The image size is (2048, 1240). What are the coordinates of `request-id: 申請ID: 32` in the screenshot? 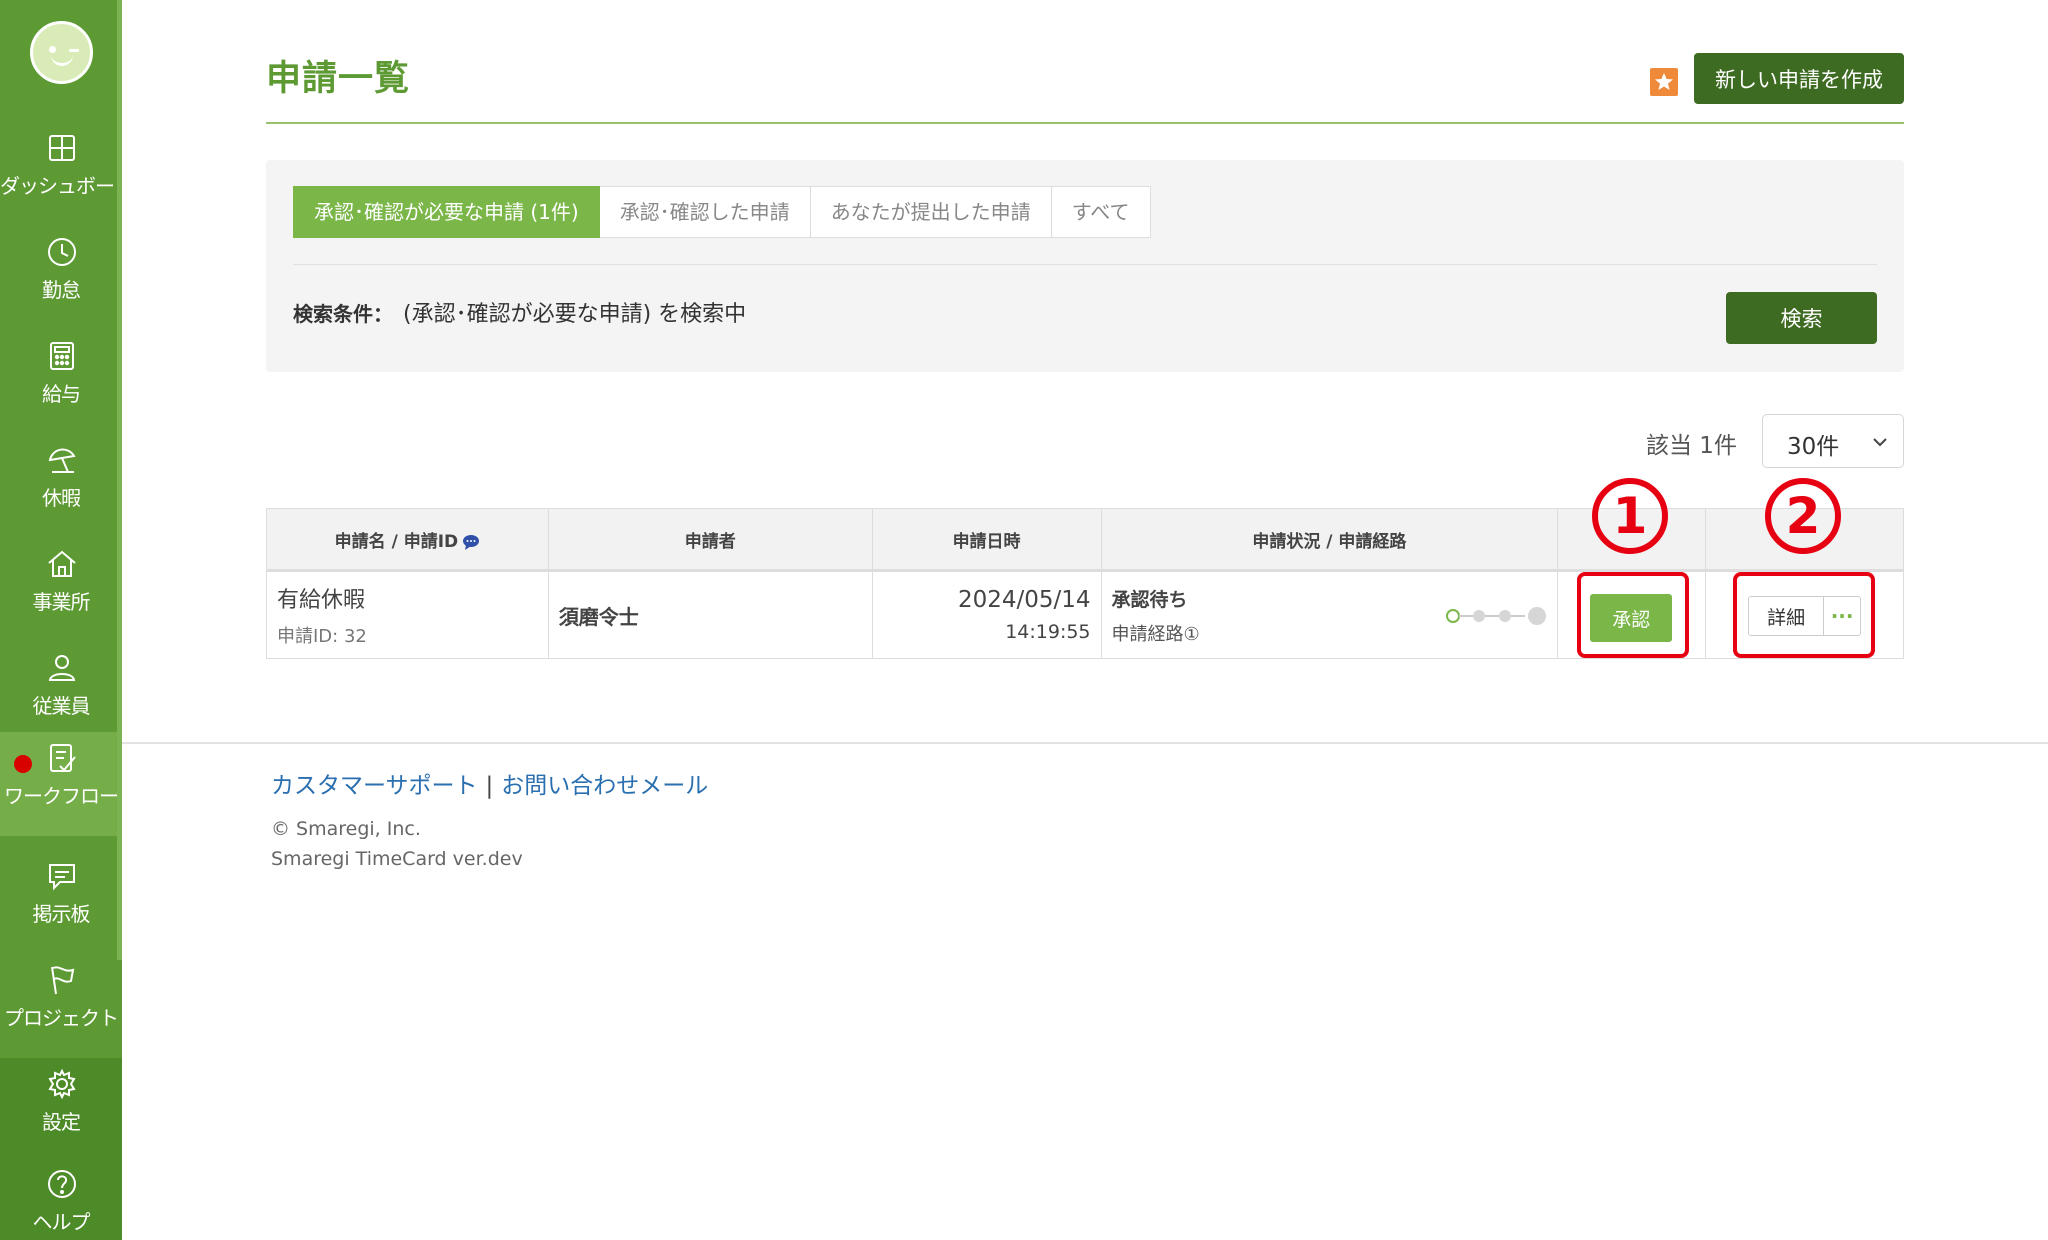 It's located at (322, 636).